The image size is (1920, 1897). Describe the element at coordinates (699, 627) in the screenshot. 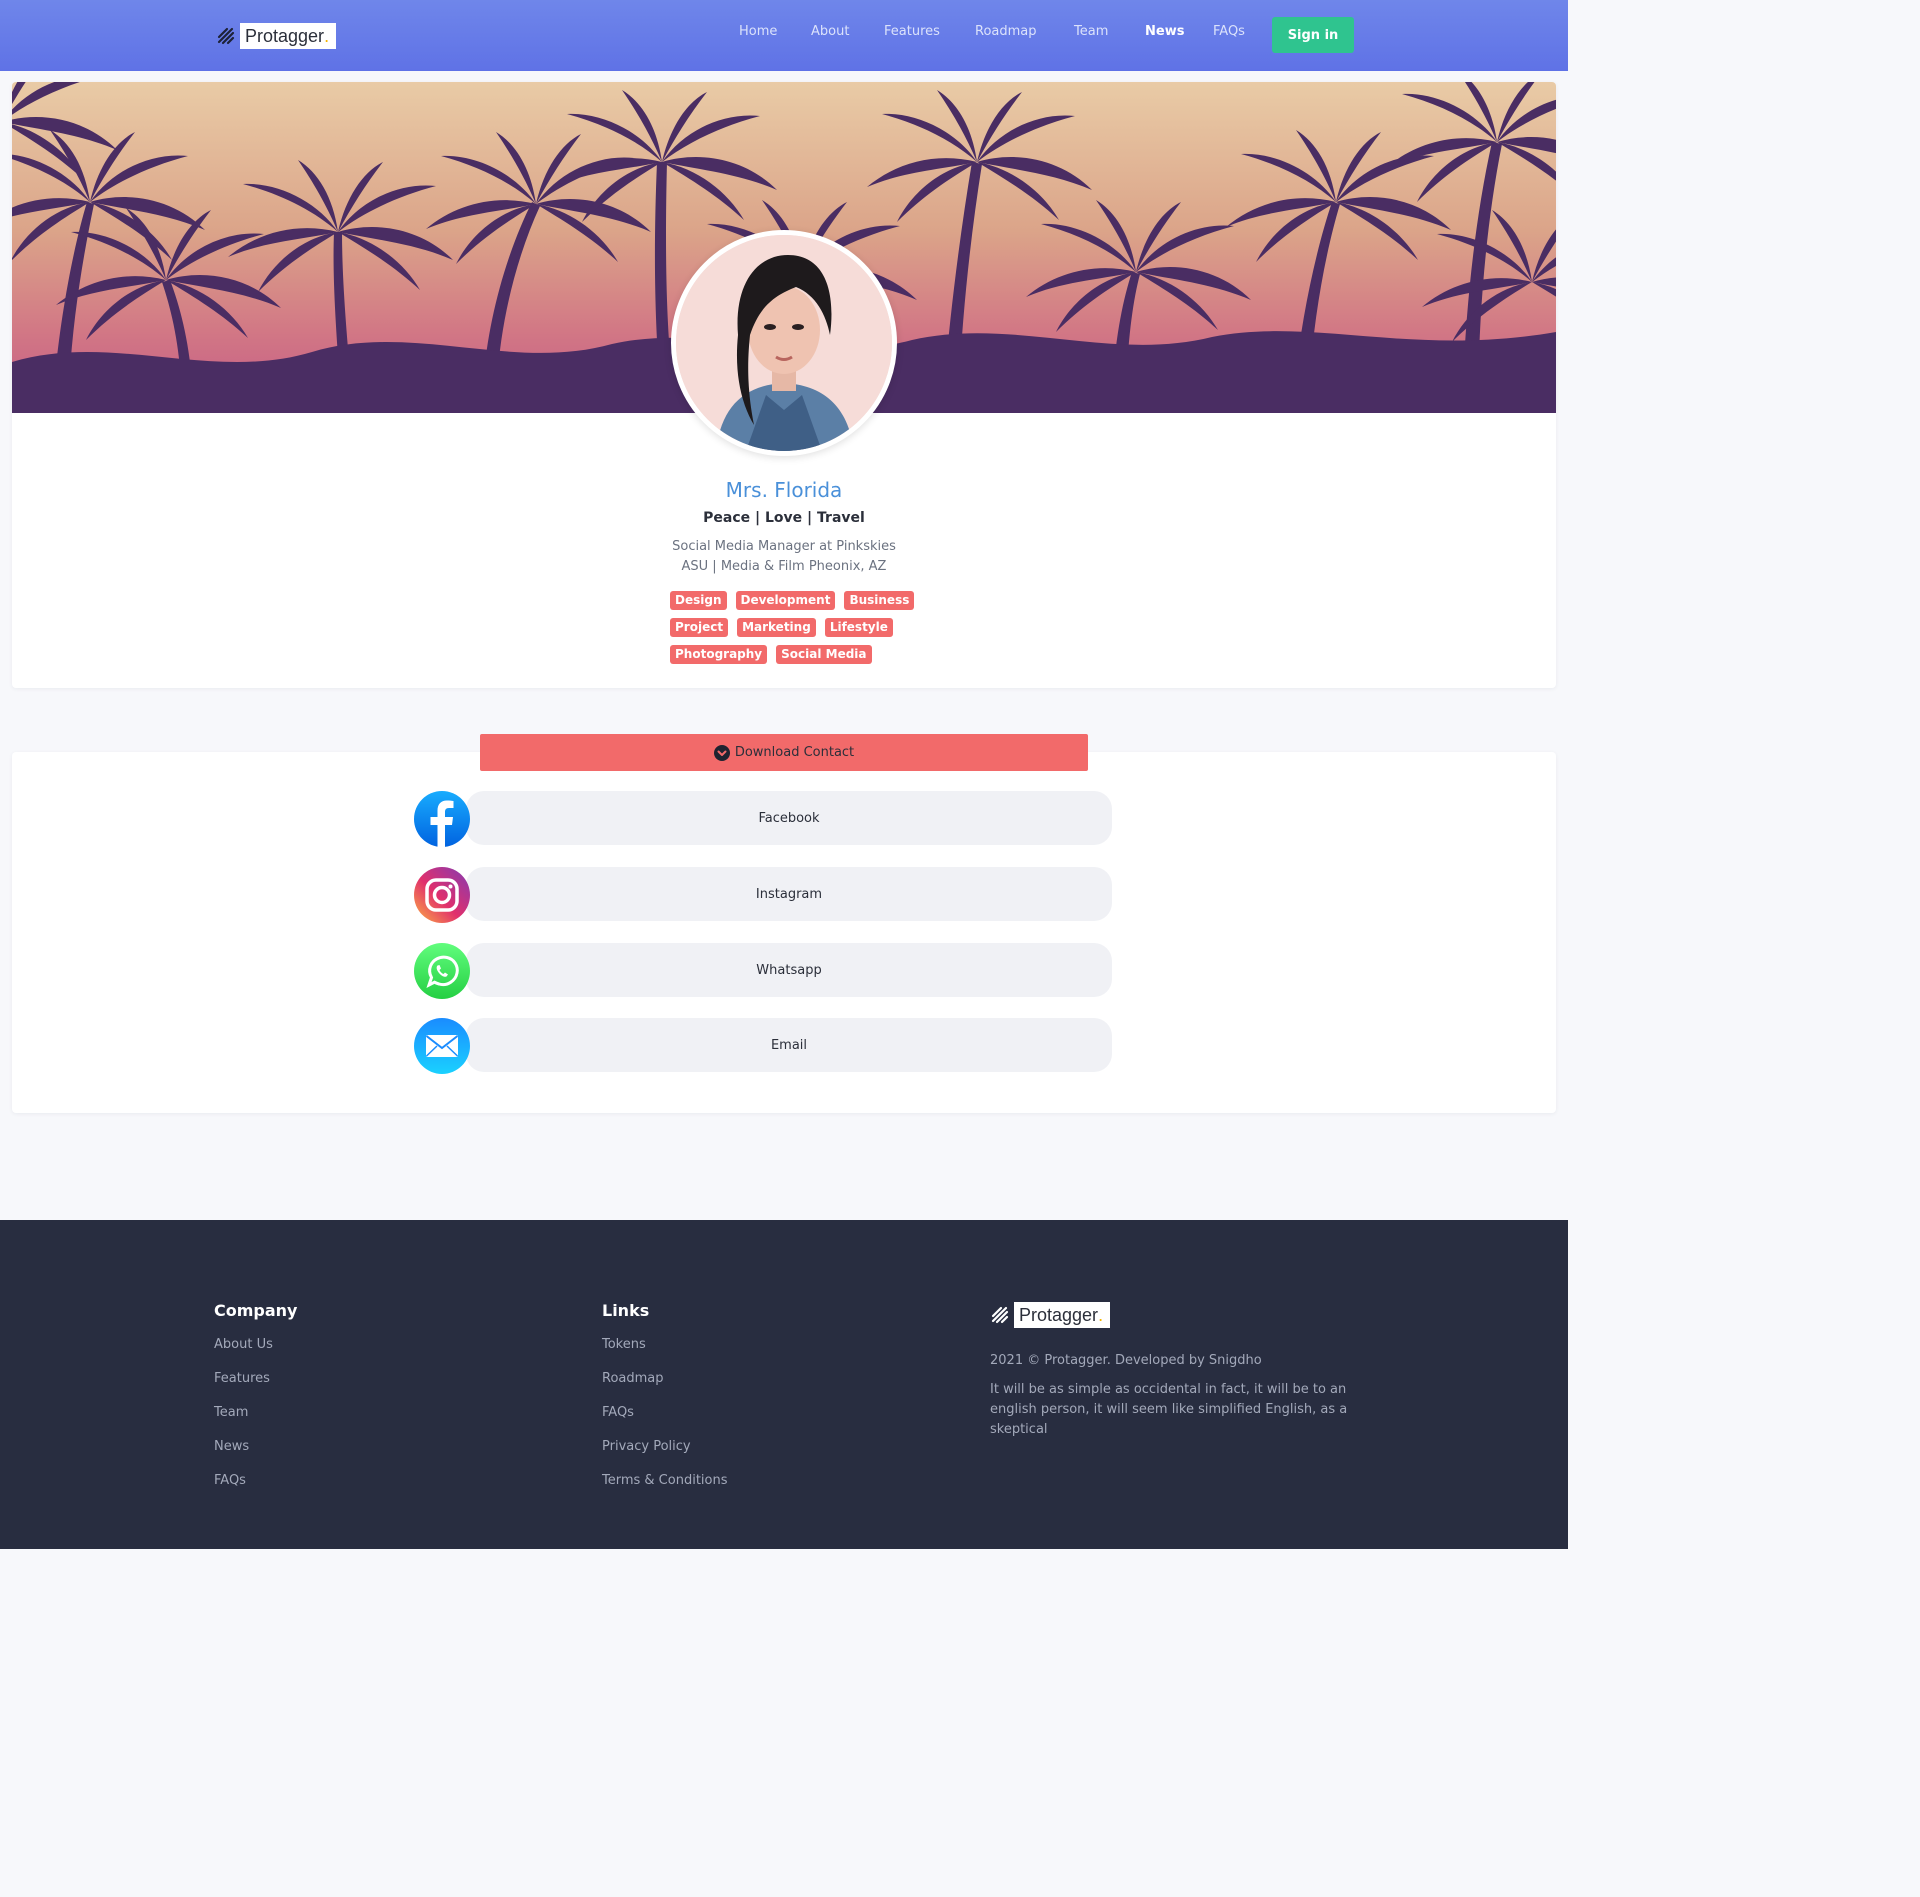

I see `tag: Project` at that location.